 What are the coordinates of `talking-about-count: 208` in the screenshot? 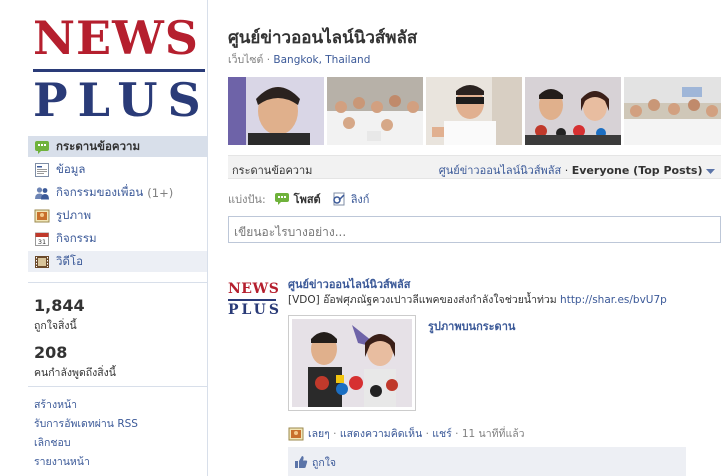 It's located at (51, 352).